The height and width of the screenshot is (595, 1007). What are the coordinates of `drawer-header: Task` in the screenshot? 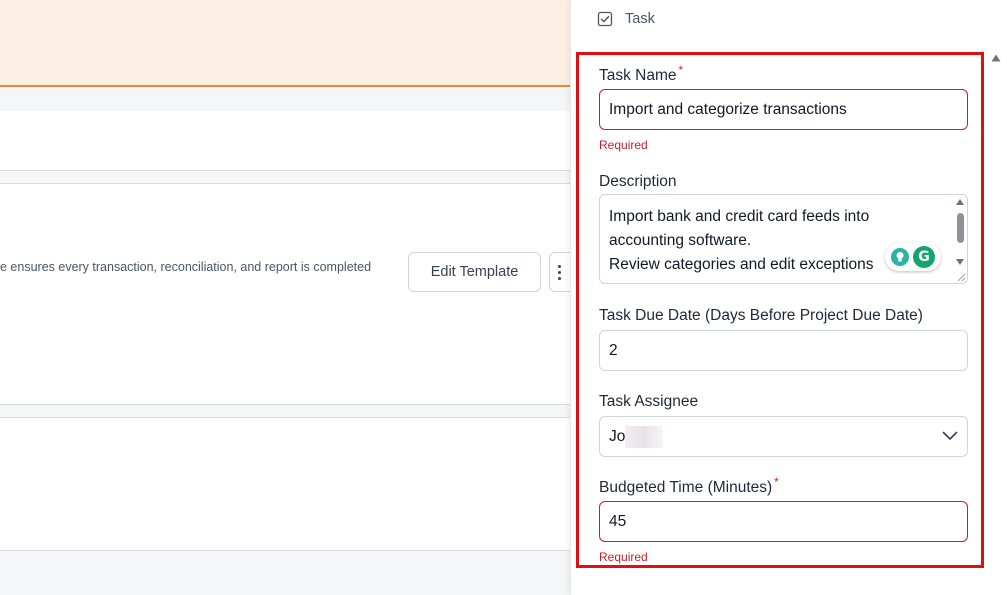 It's located at (626, 19).